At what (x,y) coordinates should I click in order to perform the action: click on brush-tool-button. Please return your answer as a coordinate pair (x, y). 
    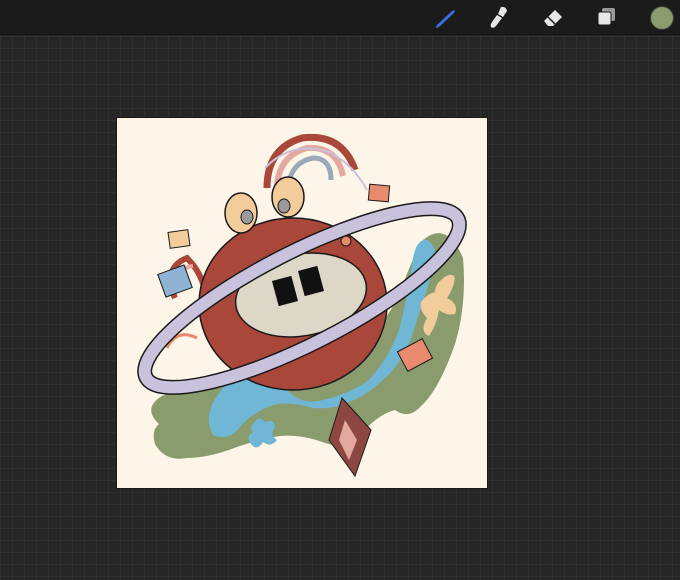
    Looking at the image, I should click on (446, 17).